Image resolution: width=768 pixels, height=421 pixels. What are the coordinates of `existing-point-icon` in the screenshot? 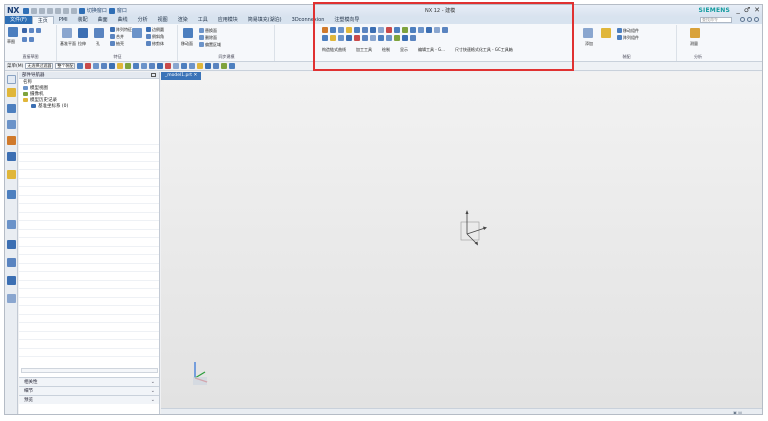 It's located at (168, 66).